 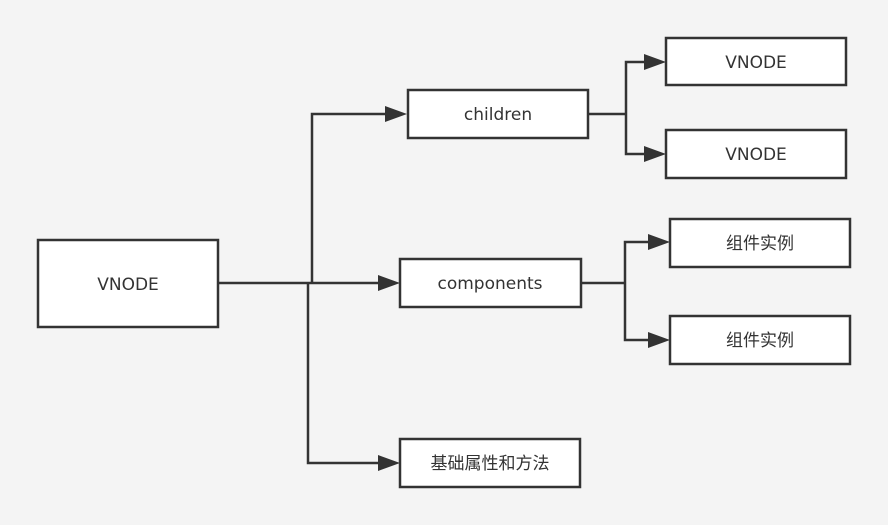 I want to click on node-component-instance-1: 组件实例, so click(x=760, y=243).